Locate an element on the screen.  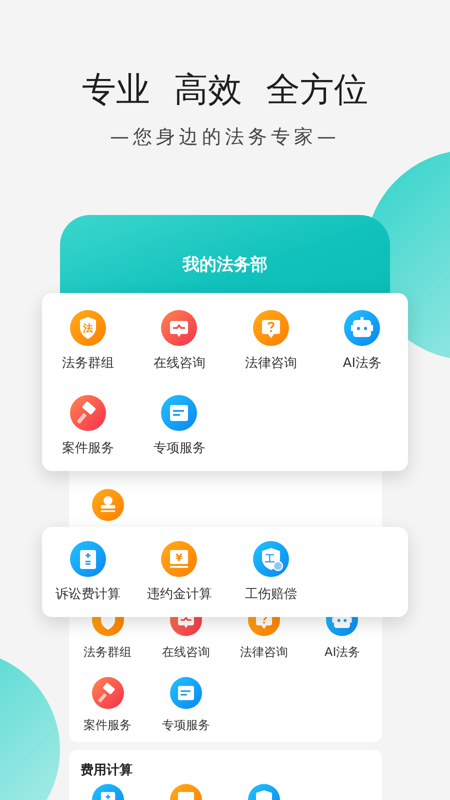
headline-word: 全方位 is located at coordinates (317, 90).